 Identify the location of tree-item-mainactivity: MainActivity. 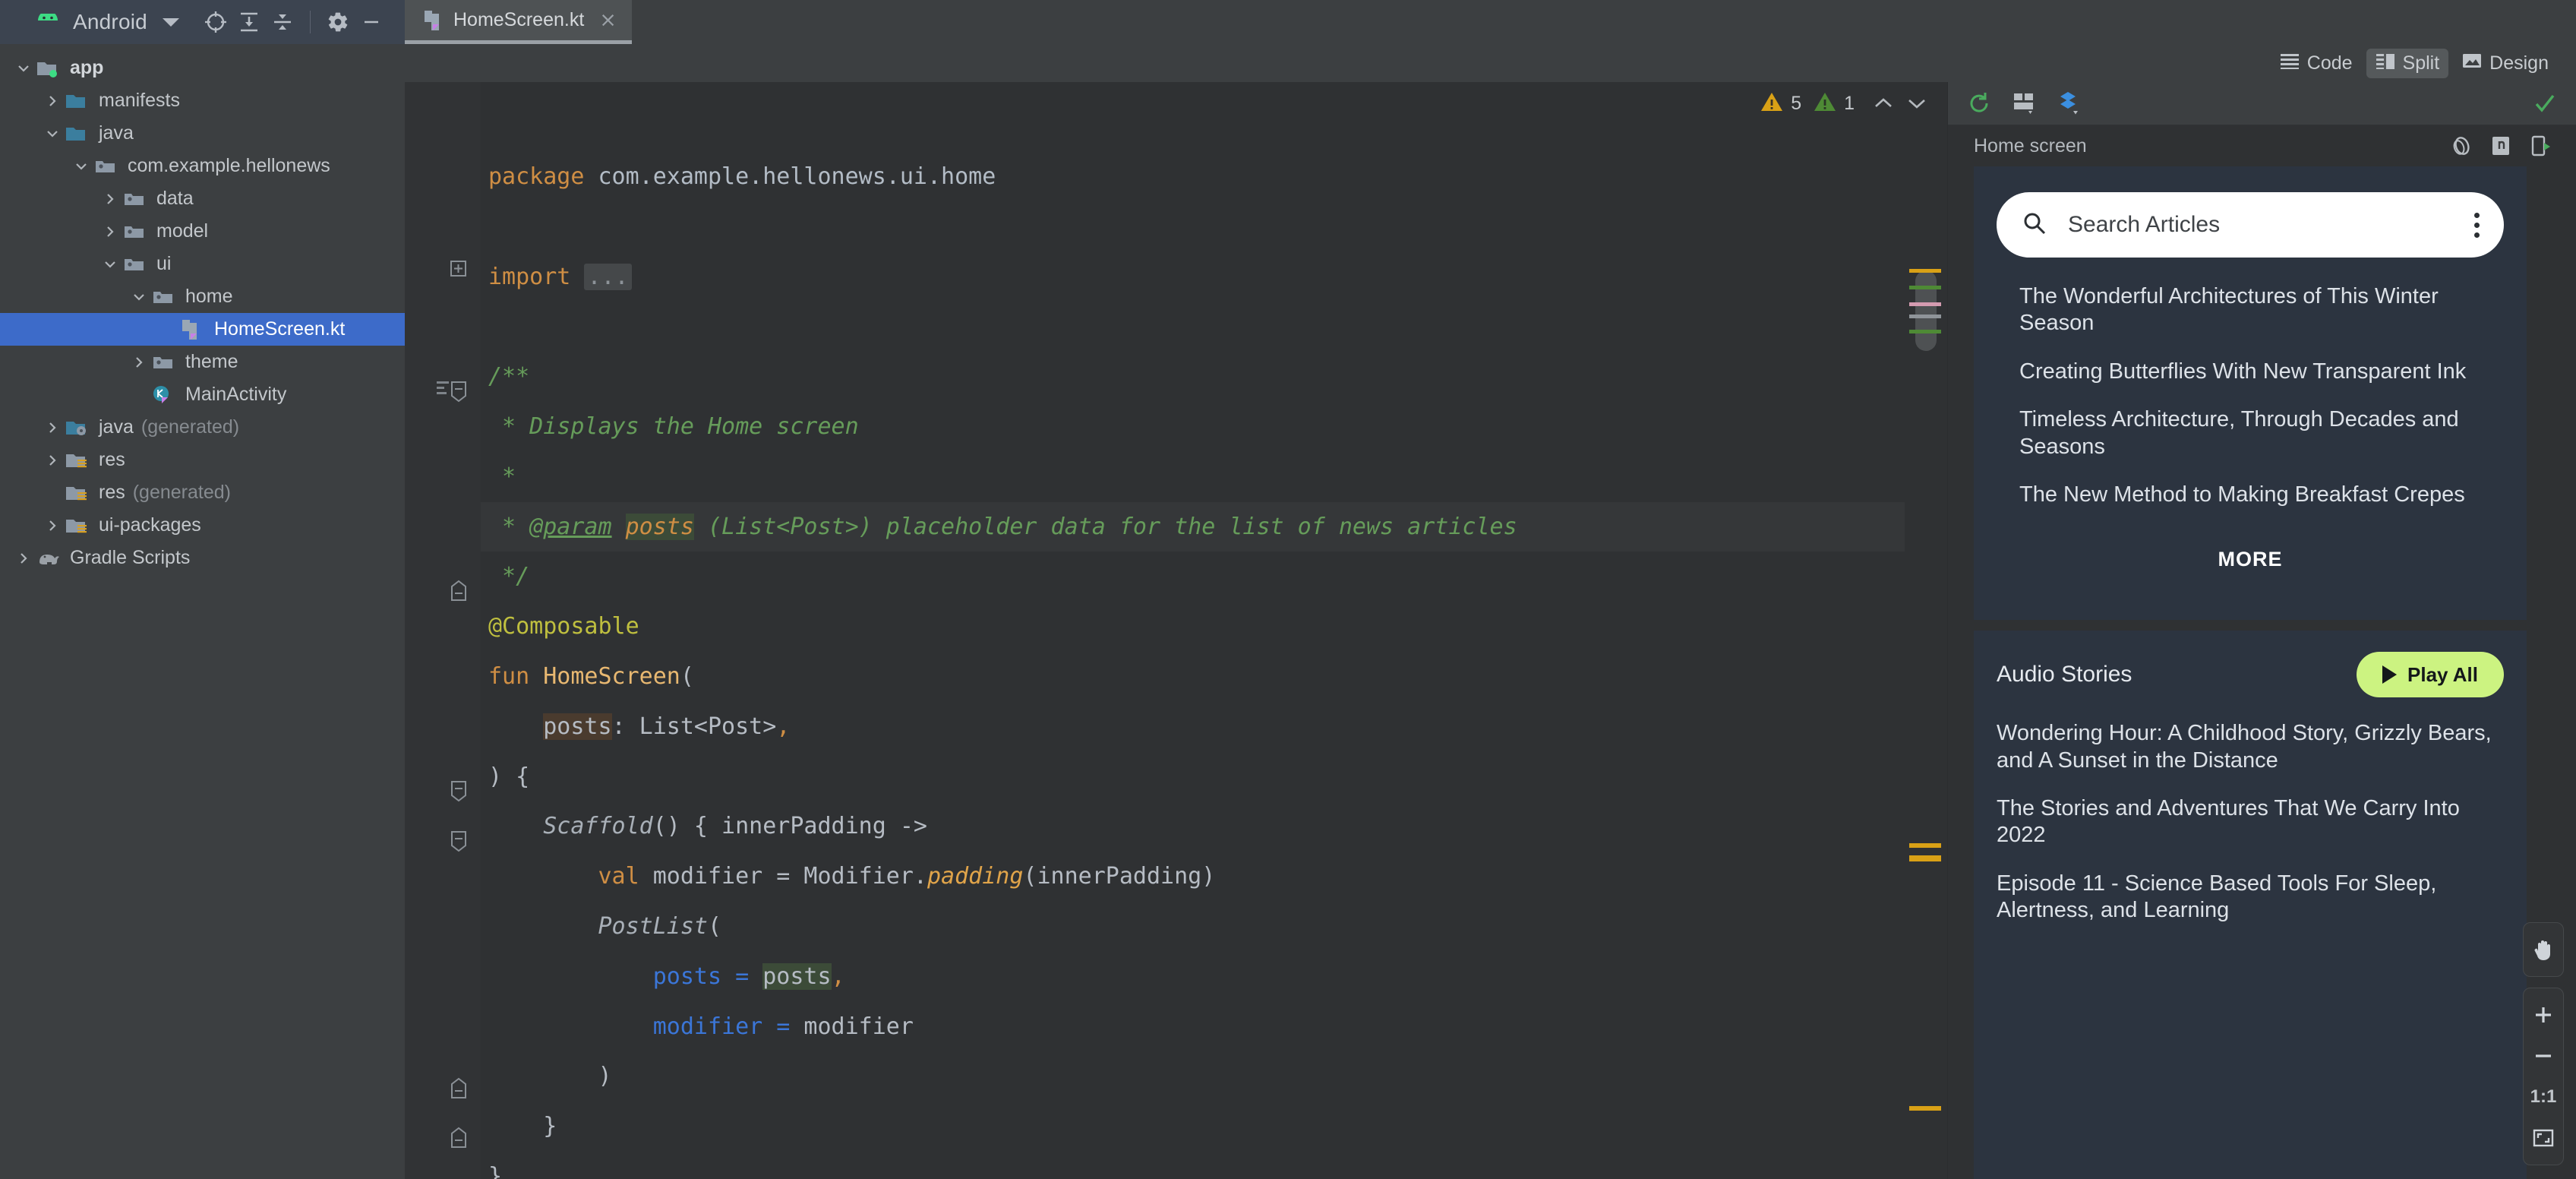
(202, 394).